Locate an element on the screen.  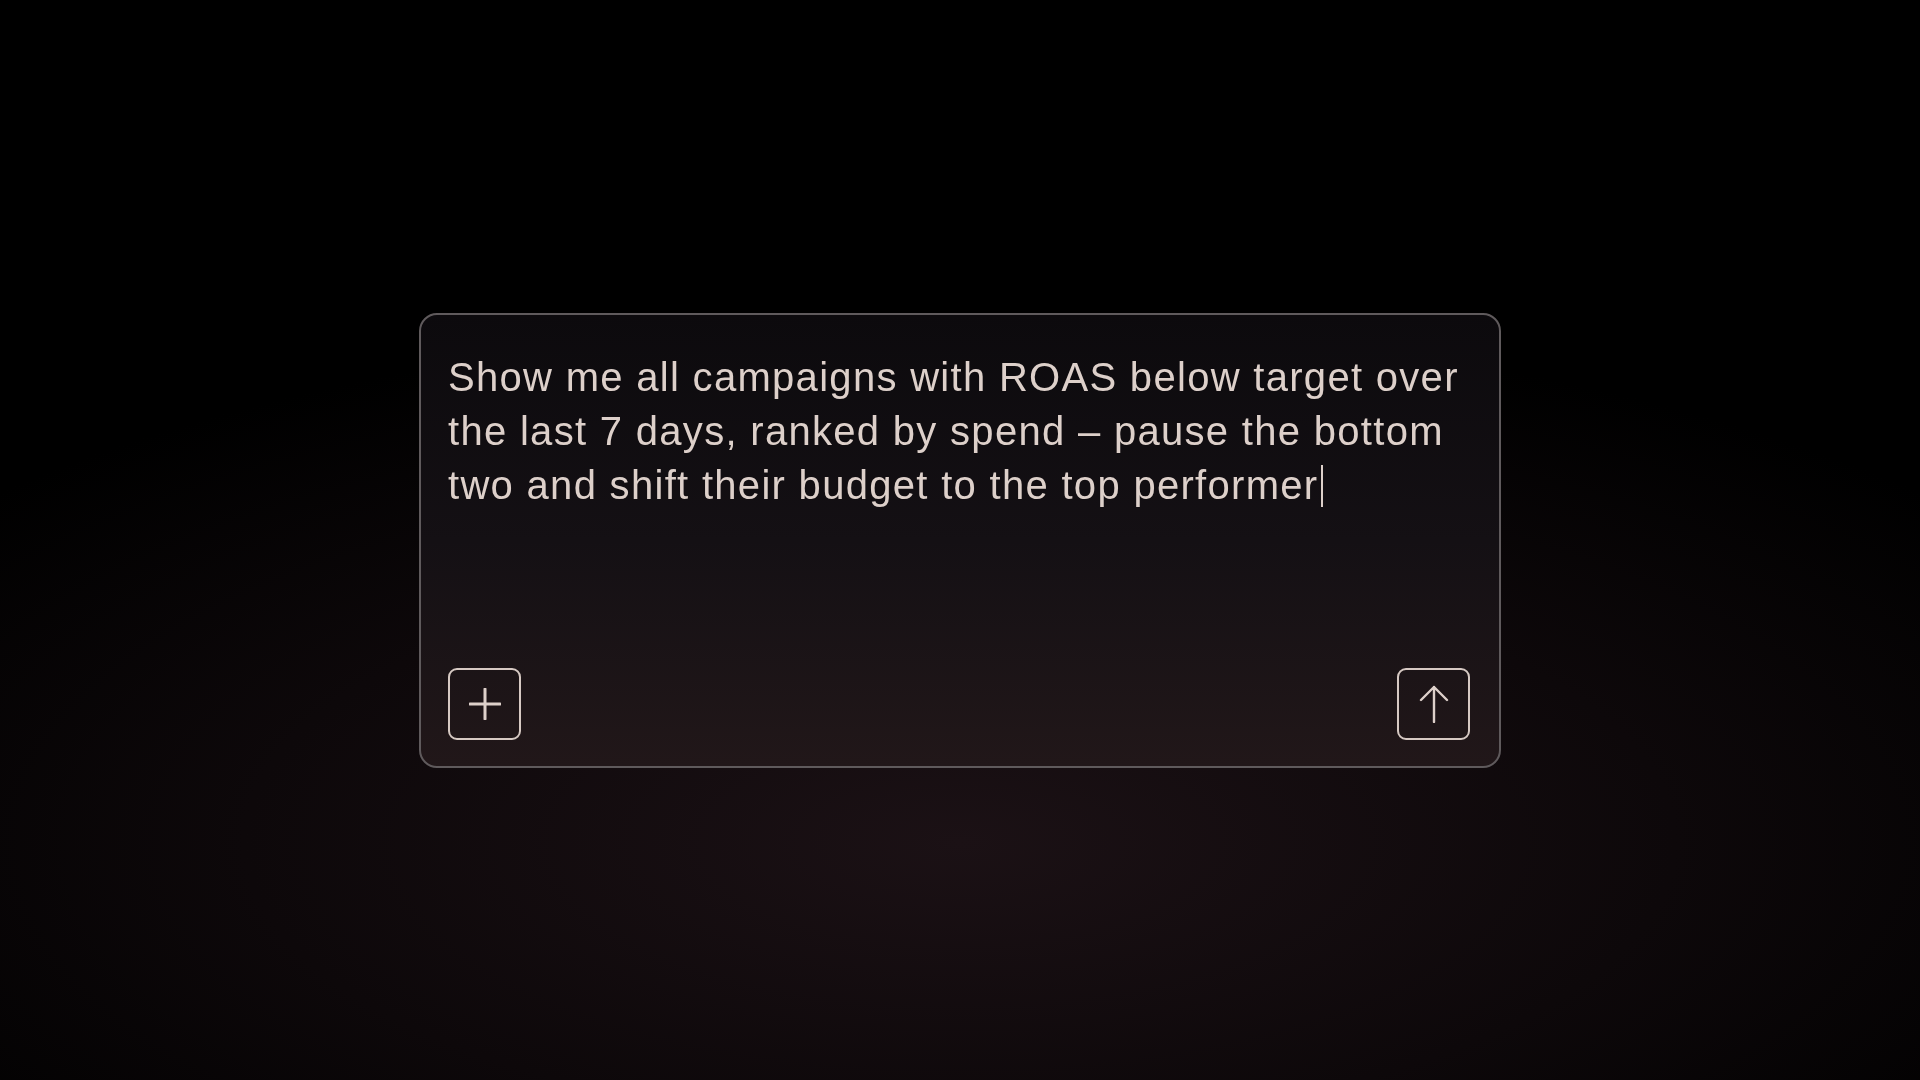
plus-icon is located at coordinates (484, 703).